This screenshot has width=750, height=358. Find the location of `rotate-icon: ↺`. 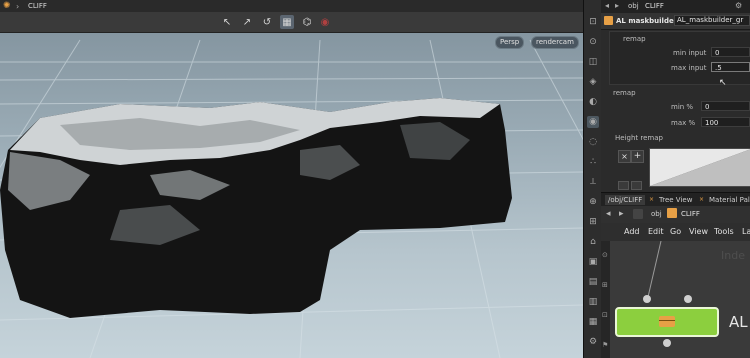

rotate-icon: ↺ is located at coordinates (267, 22).